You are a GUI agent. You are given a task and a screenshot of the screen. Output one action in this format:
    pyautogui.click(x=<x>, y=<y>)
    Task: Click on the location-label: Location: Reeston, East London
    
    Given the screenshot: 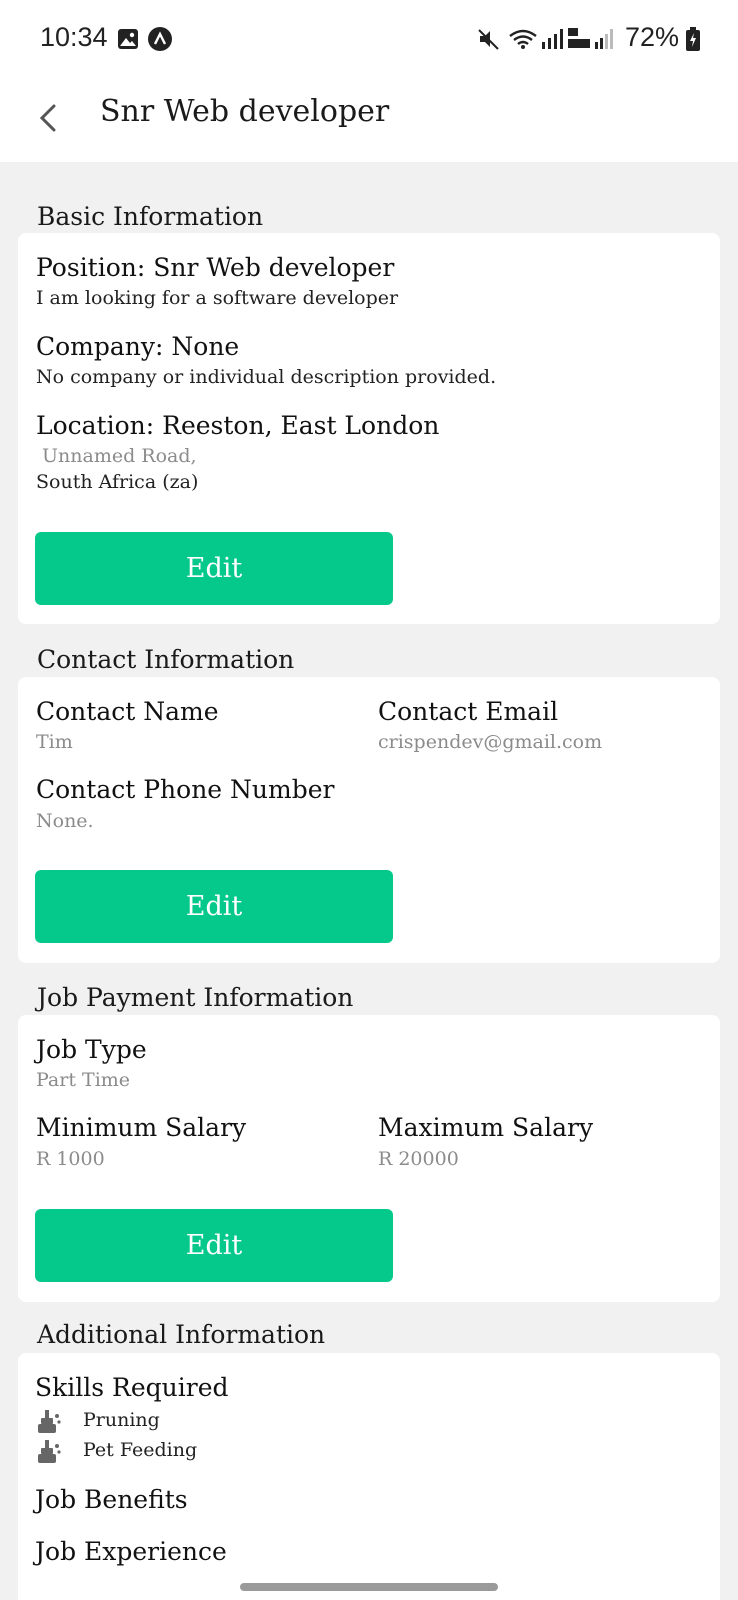 What is the action you would take?
    pyautogui.click(x=238, y=425)
    